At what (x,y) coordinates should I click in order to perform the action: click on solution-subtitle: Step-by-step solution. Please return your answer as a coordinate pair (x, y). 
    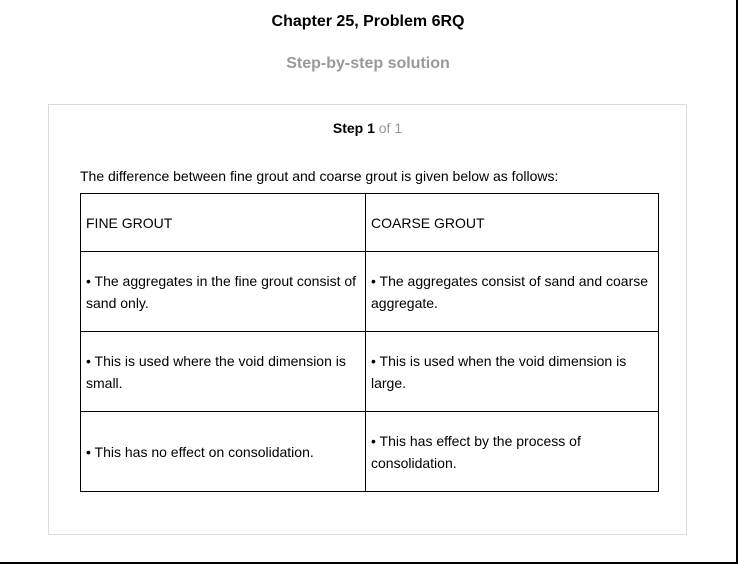
    Looking at the image, I should click on (368, 63).